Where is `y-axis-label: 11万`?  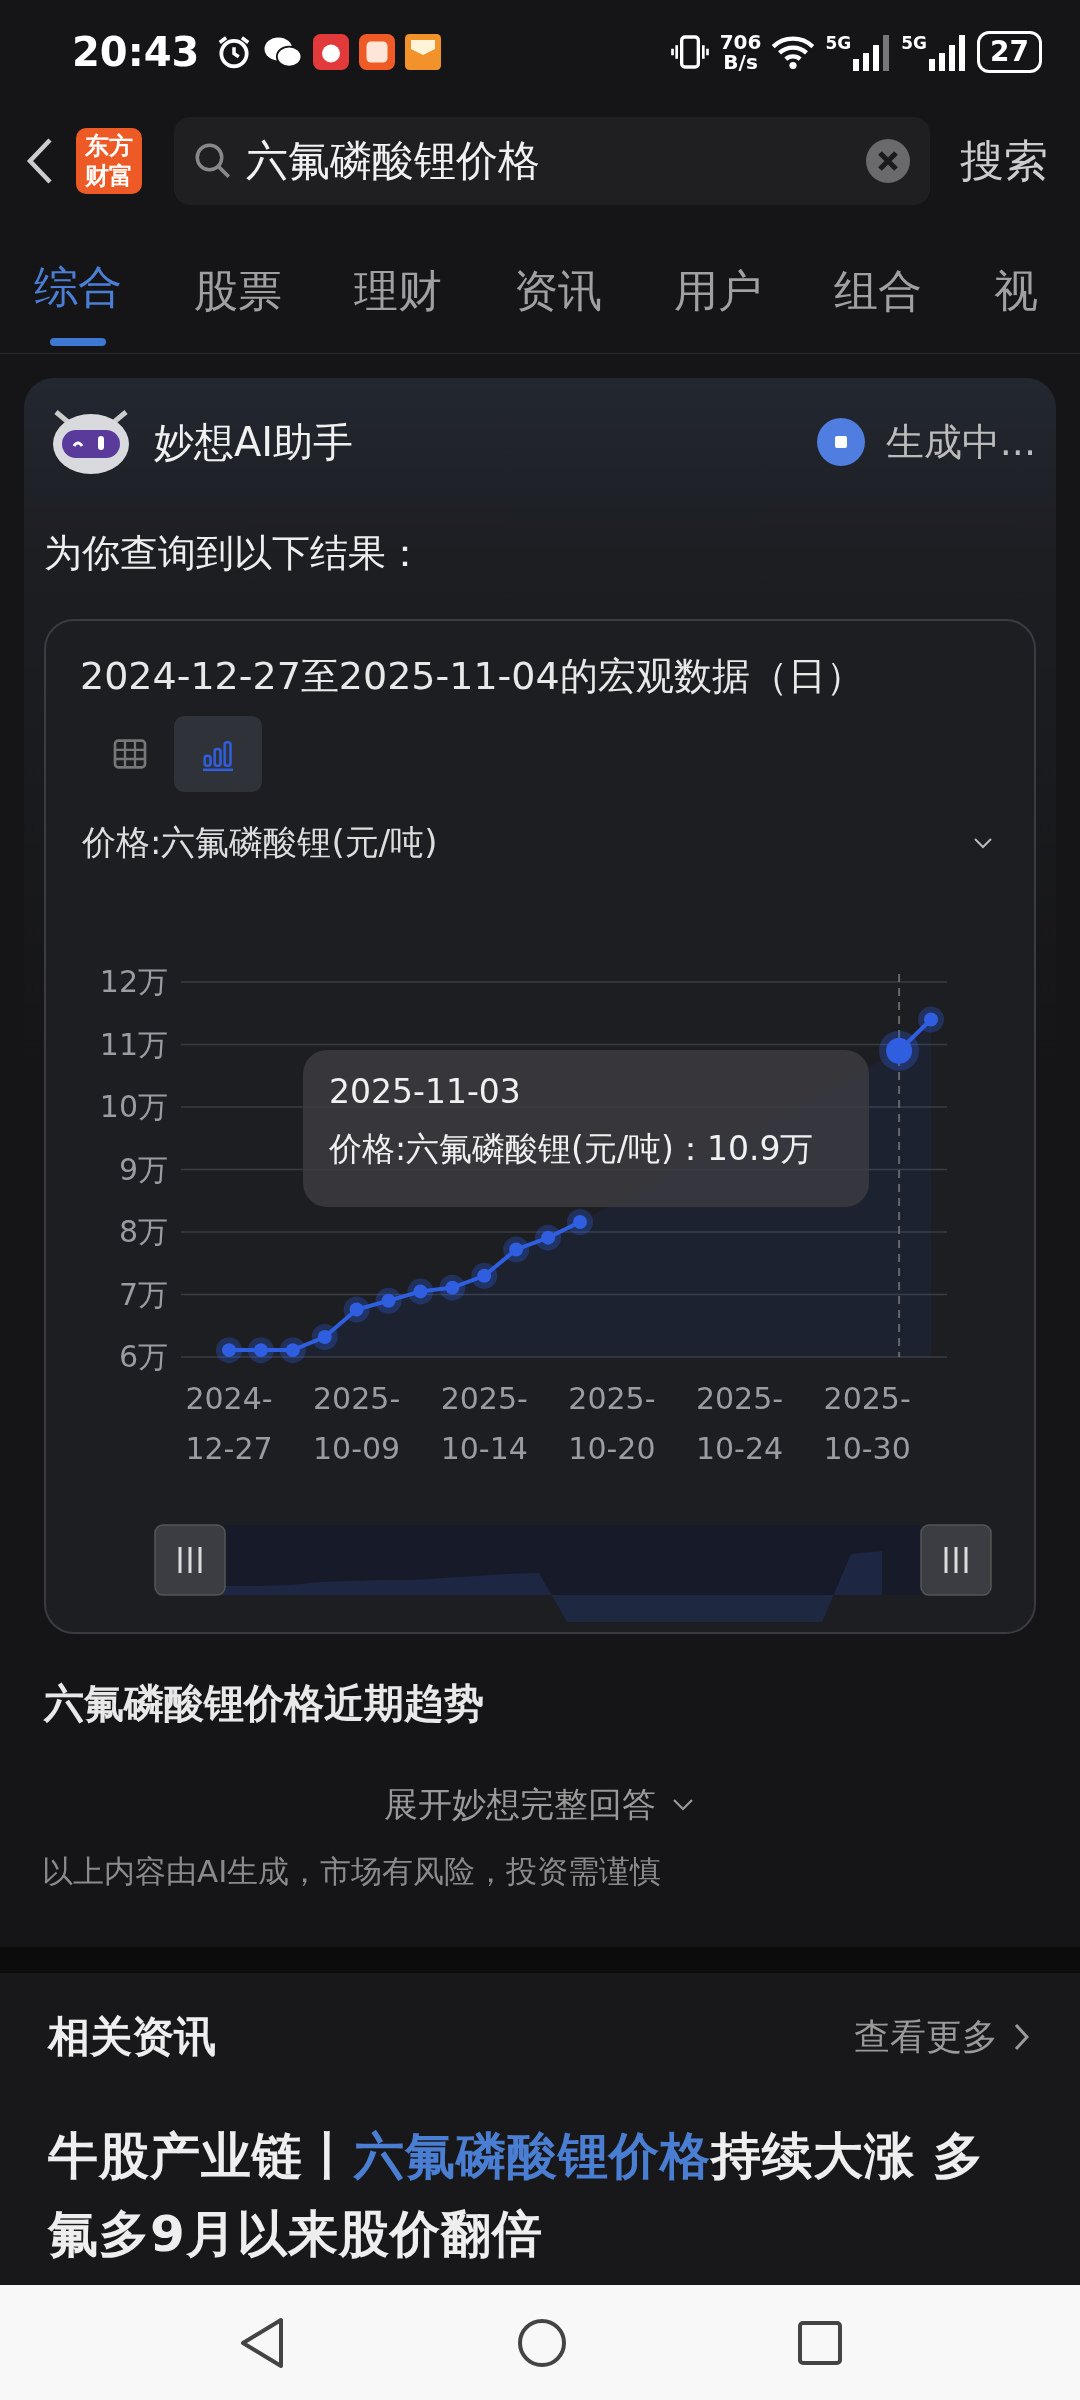 y-axis-label: 11万 is located at coordinates (133, 1044).